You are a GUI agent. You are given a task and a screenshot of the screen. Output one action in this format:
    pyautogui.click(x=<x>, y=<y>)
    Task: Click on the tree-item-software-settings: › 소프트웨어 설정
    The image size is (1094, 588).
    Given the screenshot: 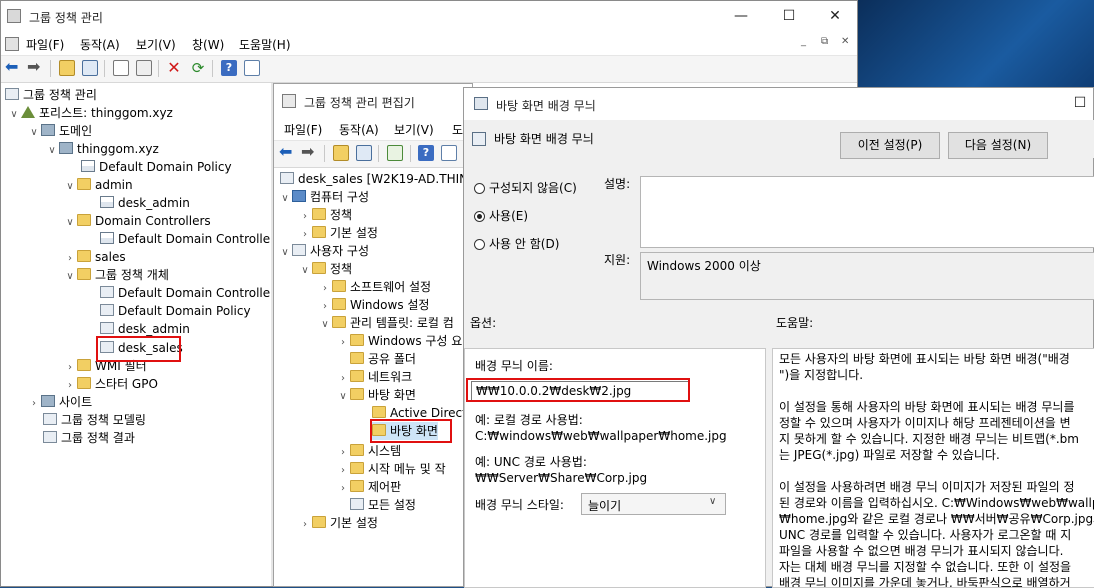 What is the action you would take?
    pyautogui.click(x=374, y=287)
    